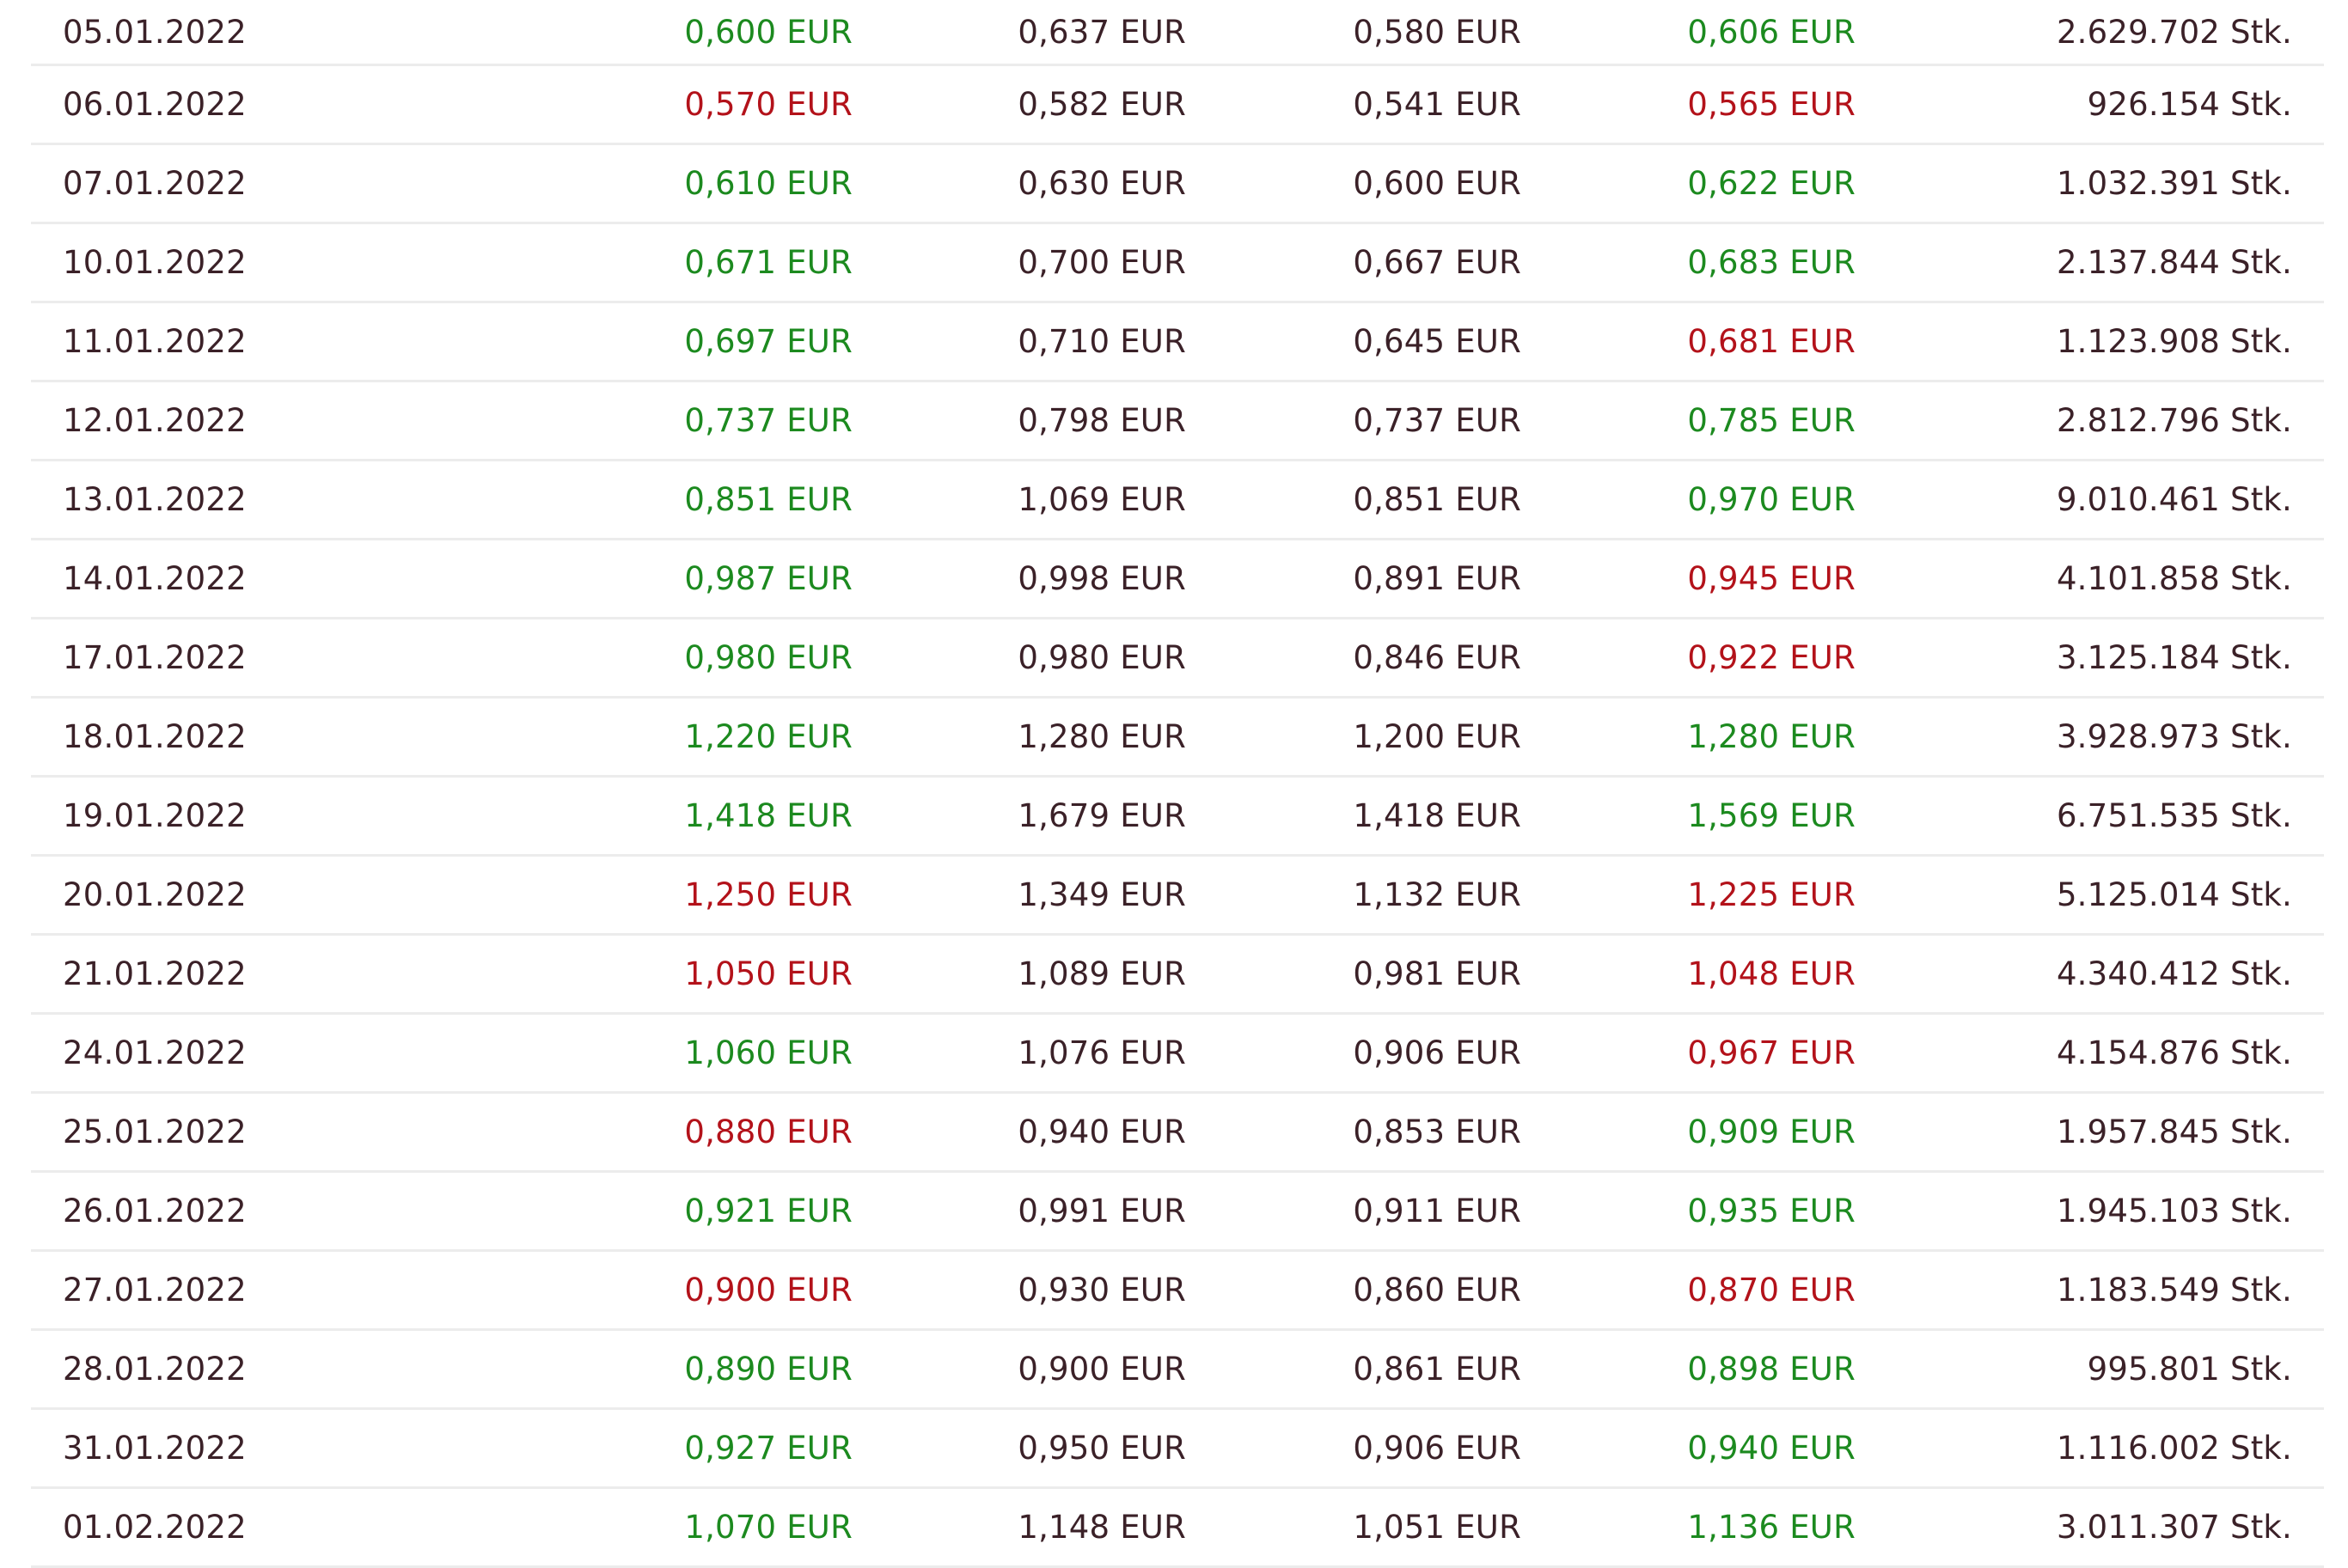 Image resolution: width=2348 pixels, height=1568 pixels. What do you see at coordinates (1437, 657) in the screenshot?
I see `cell-low: 0,846 EUR` at bounding box center [1437, 657].